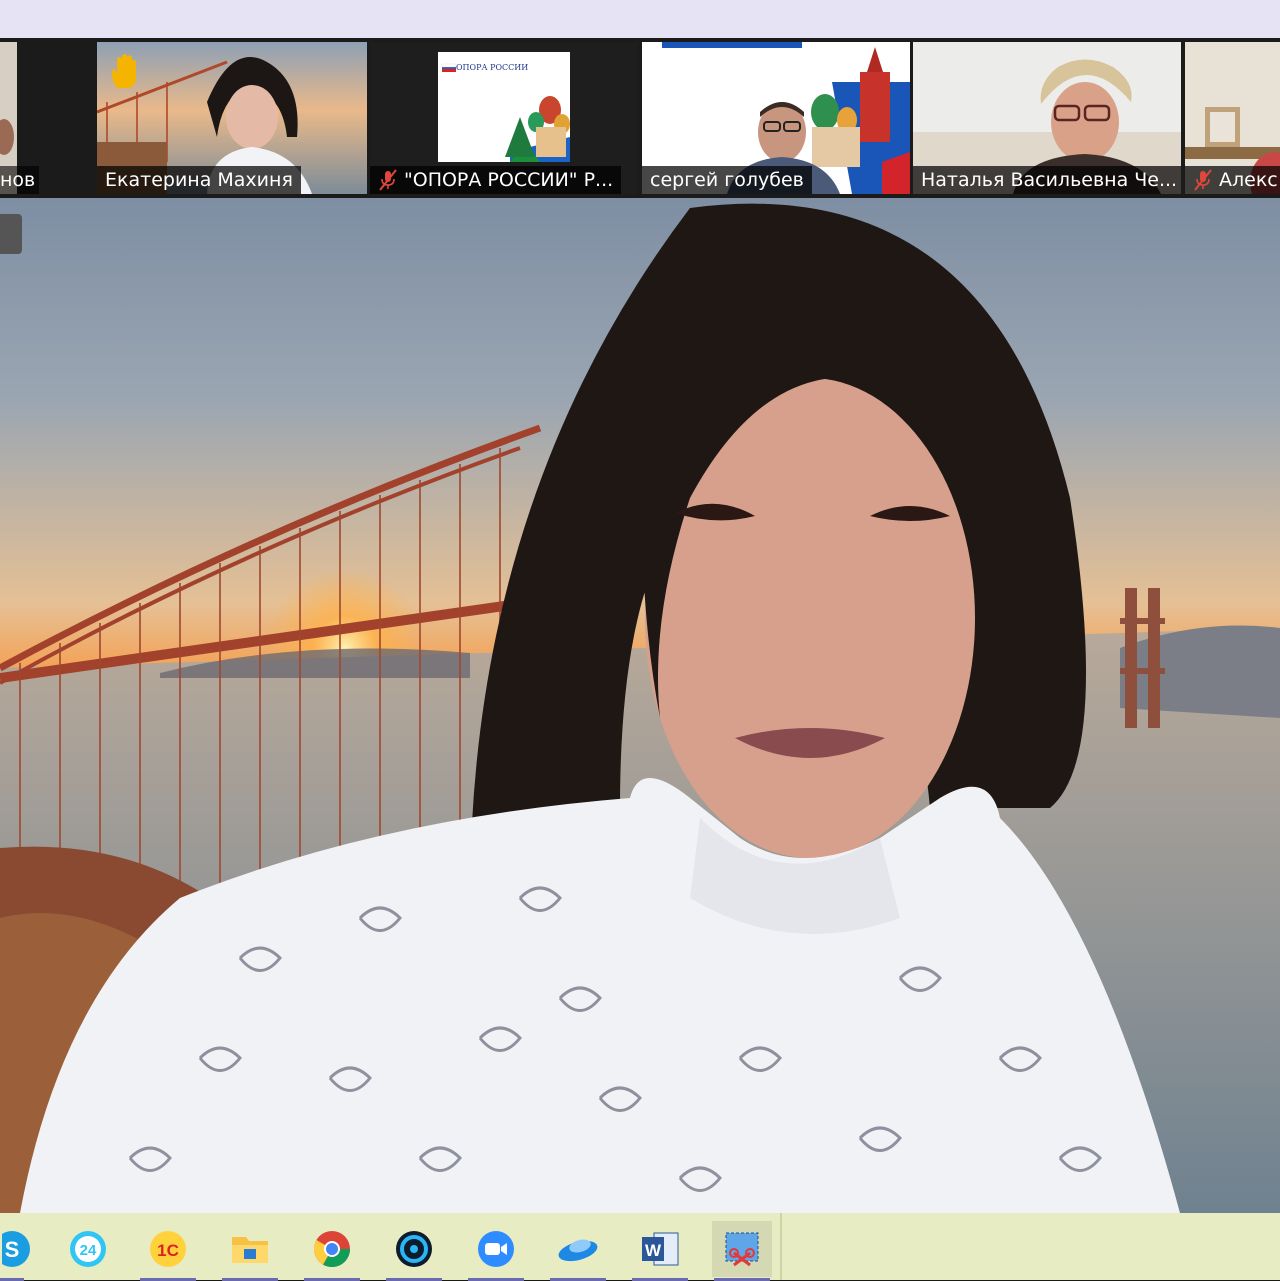  I want to click on skype-icon: S, so click(16, 1249).